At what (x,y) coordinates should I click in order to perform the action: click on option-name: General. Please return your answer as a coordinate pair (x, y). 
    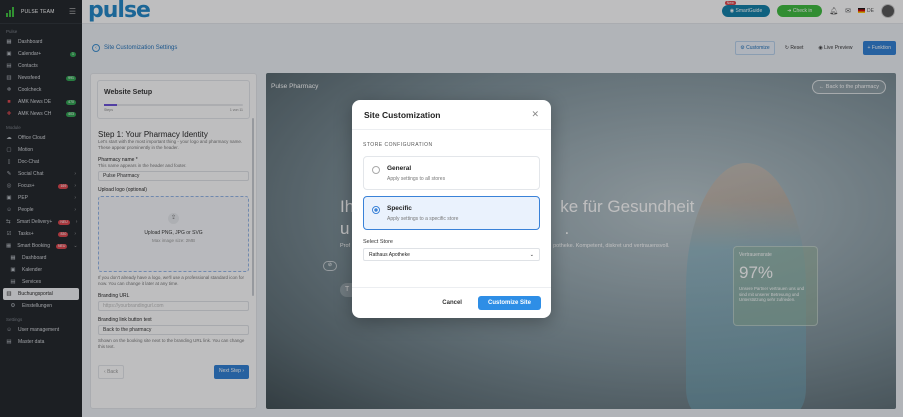
    Looking at the image, I should click on (399, 168).